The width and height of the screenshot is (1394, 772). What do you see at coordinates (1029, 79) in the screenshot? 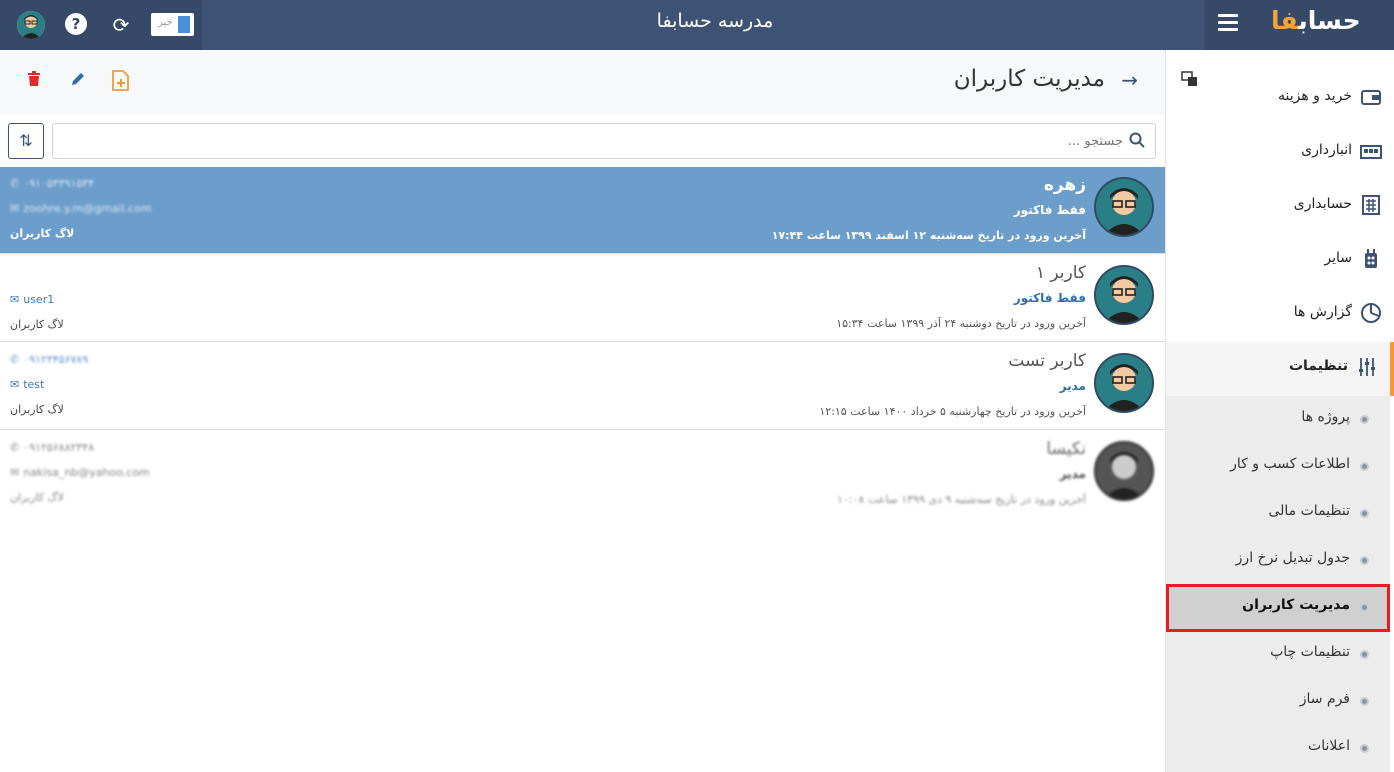
I see `page-title: مدیریت کاربران` at bounding box center [1029, 79].